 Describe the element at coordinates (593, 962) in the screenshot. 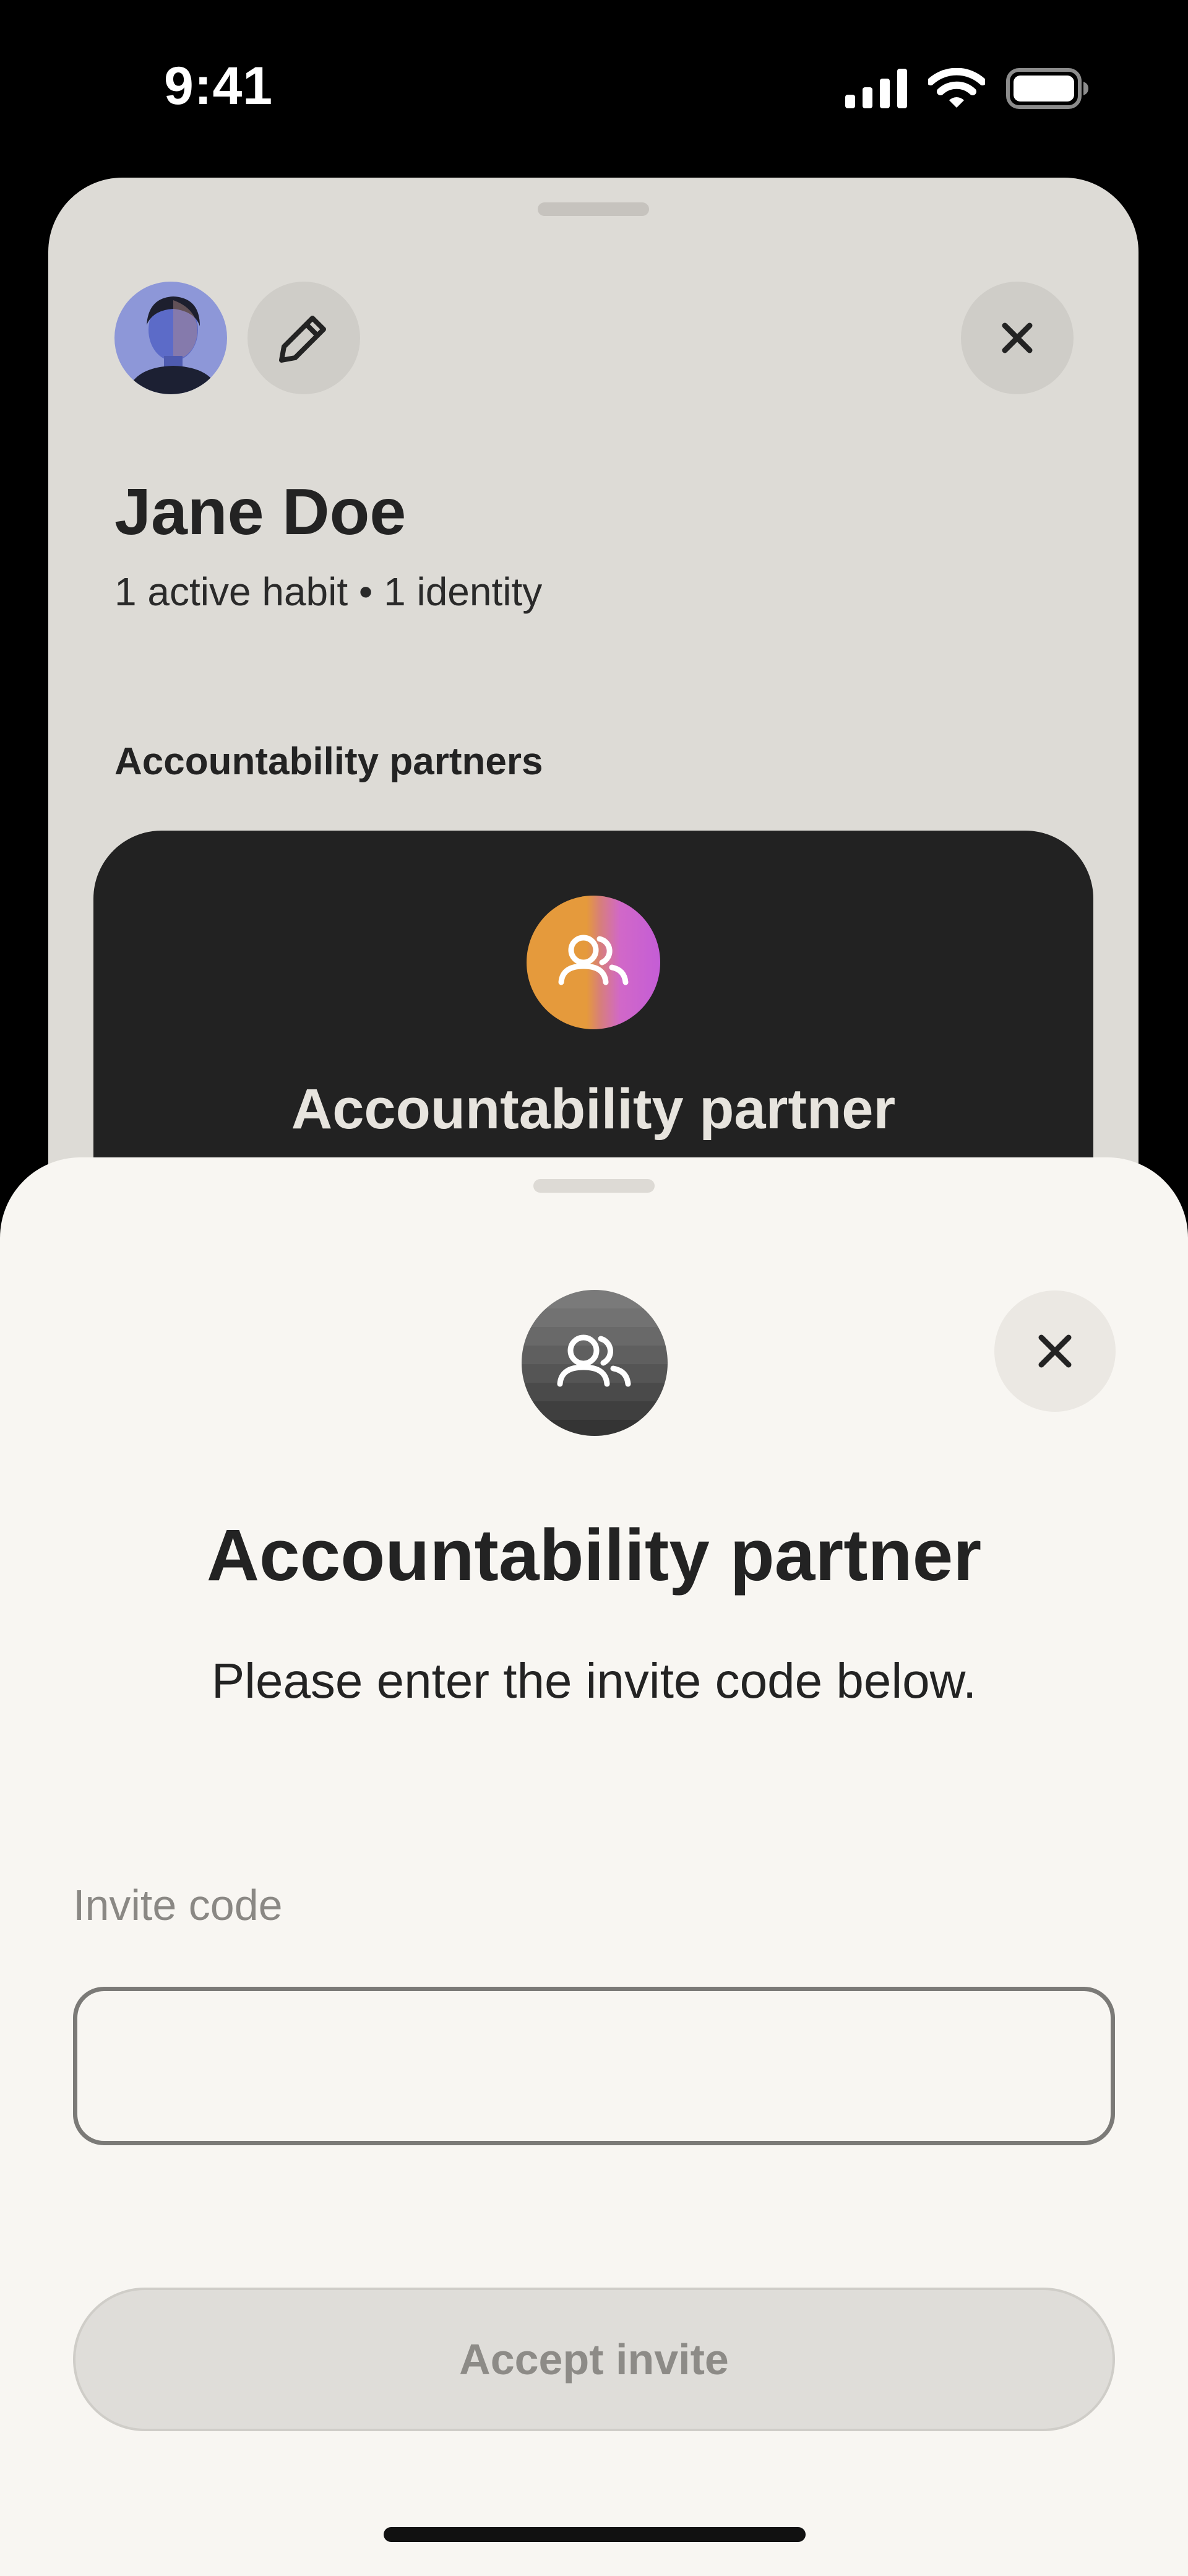

I see `partner-card-icon-badge` at that location.